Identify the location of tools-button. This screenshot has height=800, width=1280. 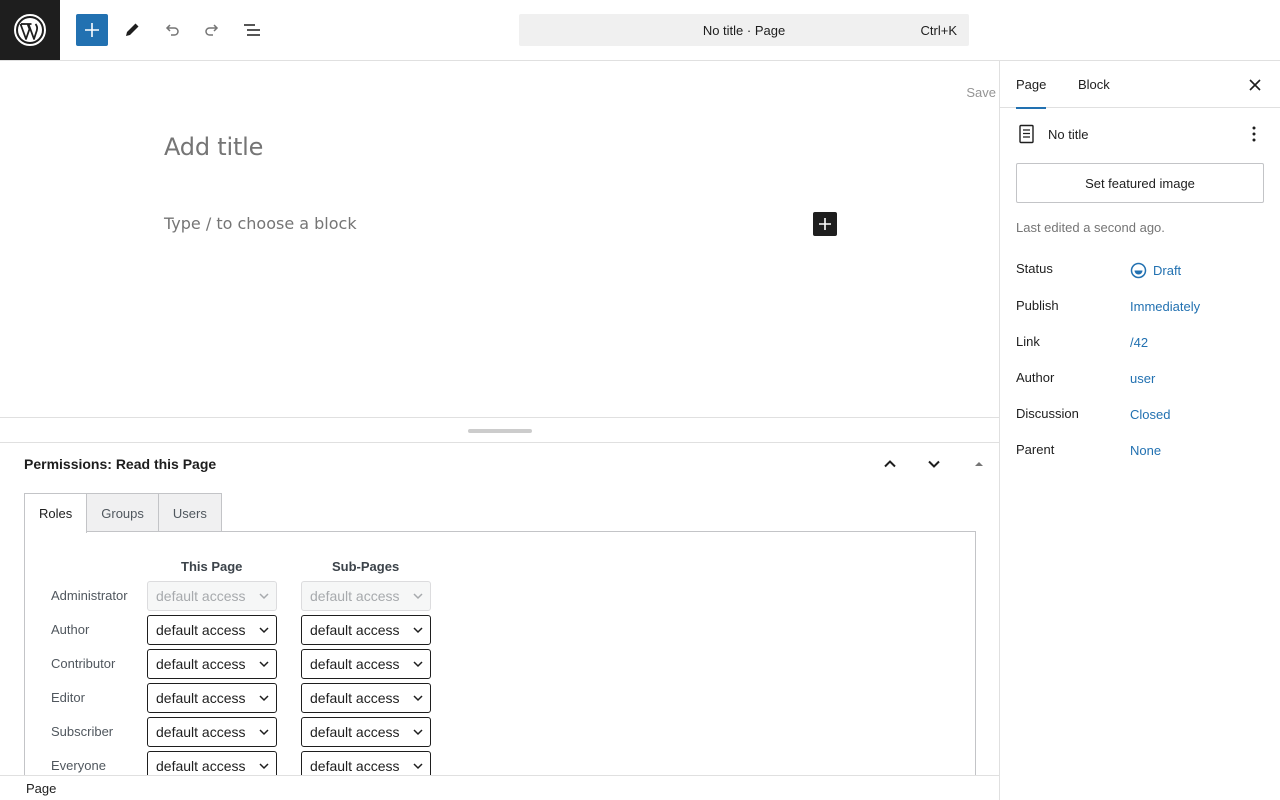
(132, 30).